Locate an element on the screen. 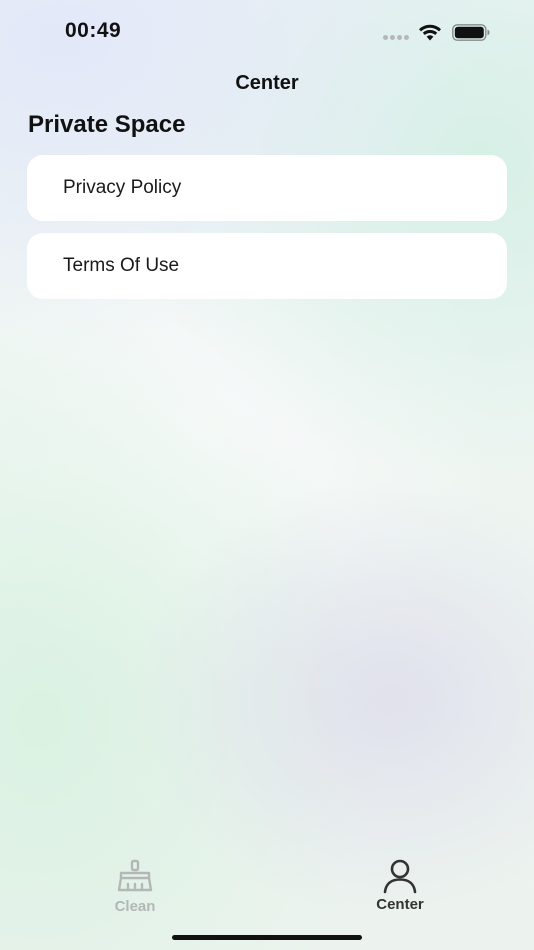 The image size is (534, 950). status-time: 00:49 is located at coordinates (93, 30).